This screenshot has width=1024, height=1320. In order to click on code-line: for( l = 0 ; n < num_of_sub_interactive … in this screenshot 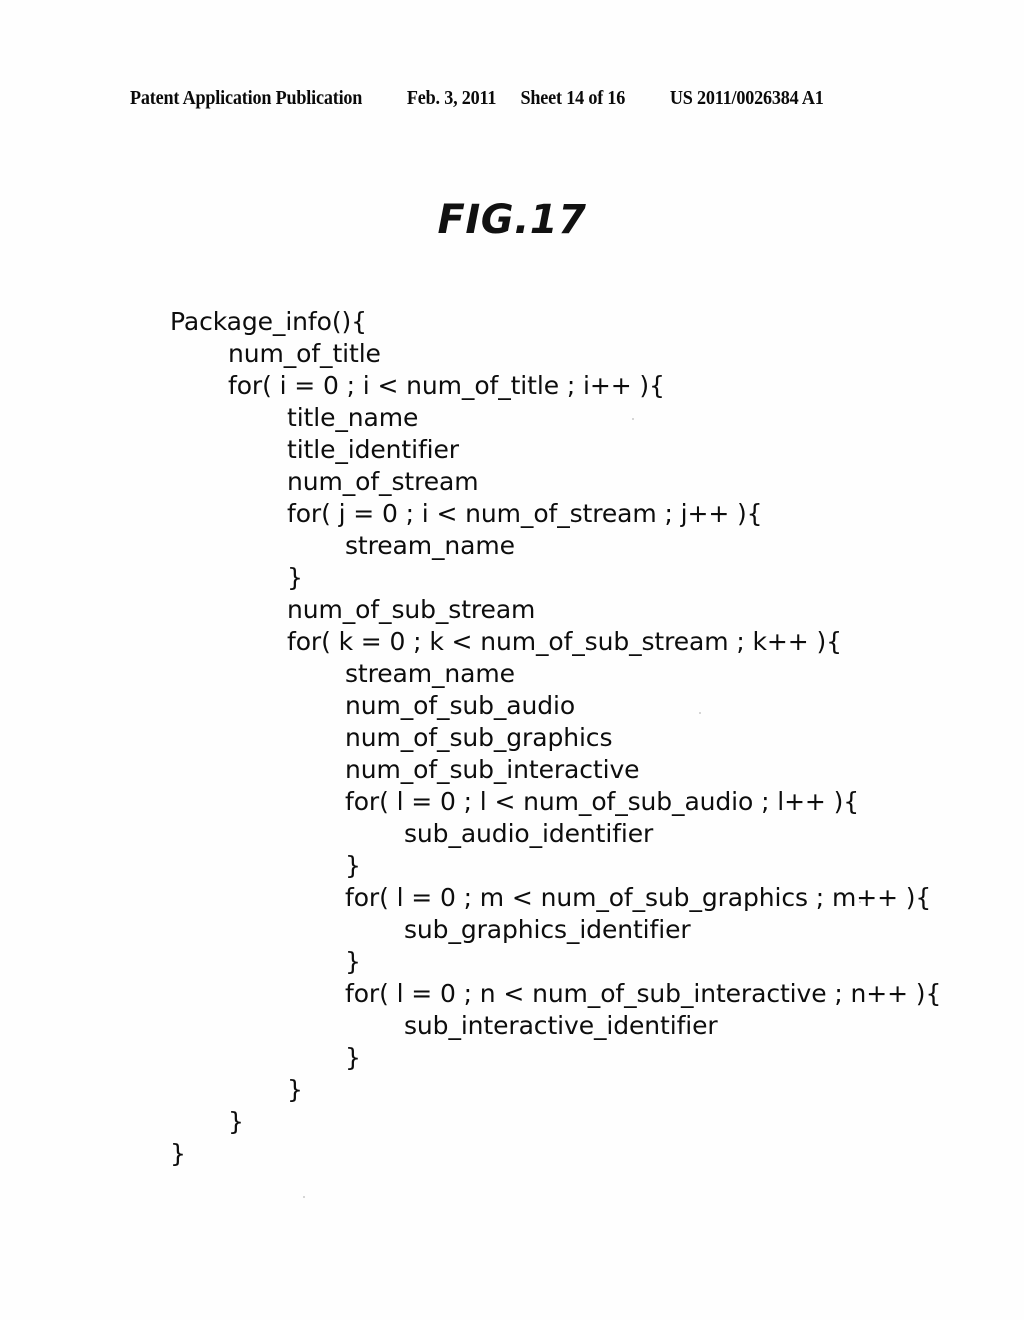, I will do `click(643, 993)`.